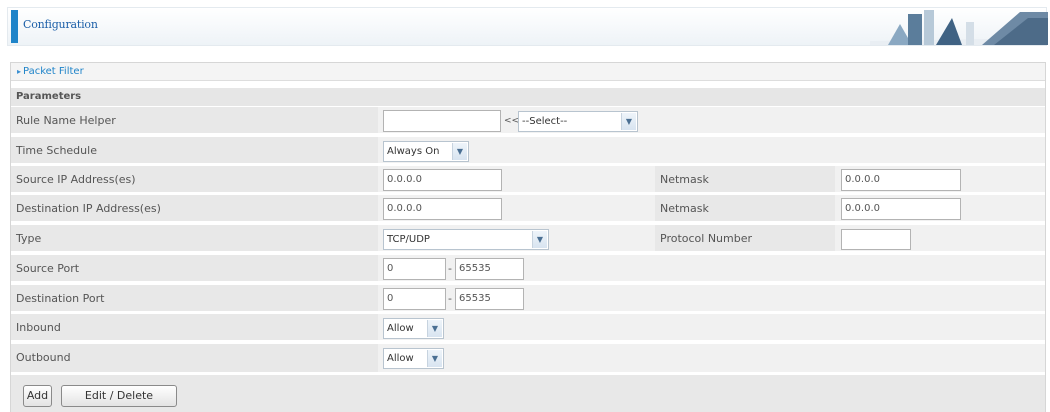 Image resolution: width=1050 pixels, height=412 pixels. What do you see at coordinates (400, 328) in the screenshot?
I see `inbound-select-value: Allow` at bounding box center [400, 328].